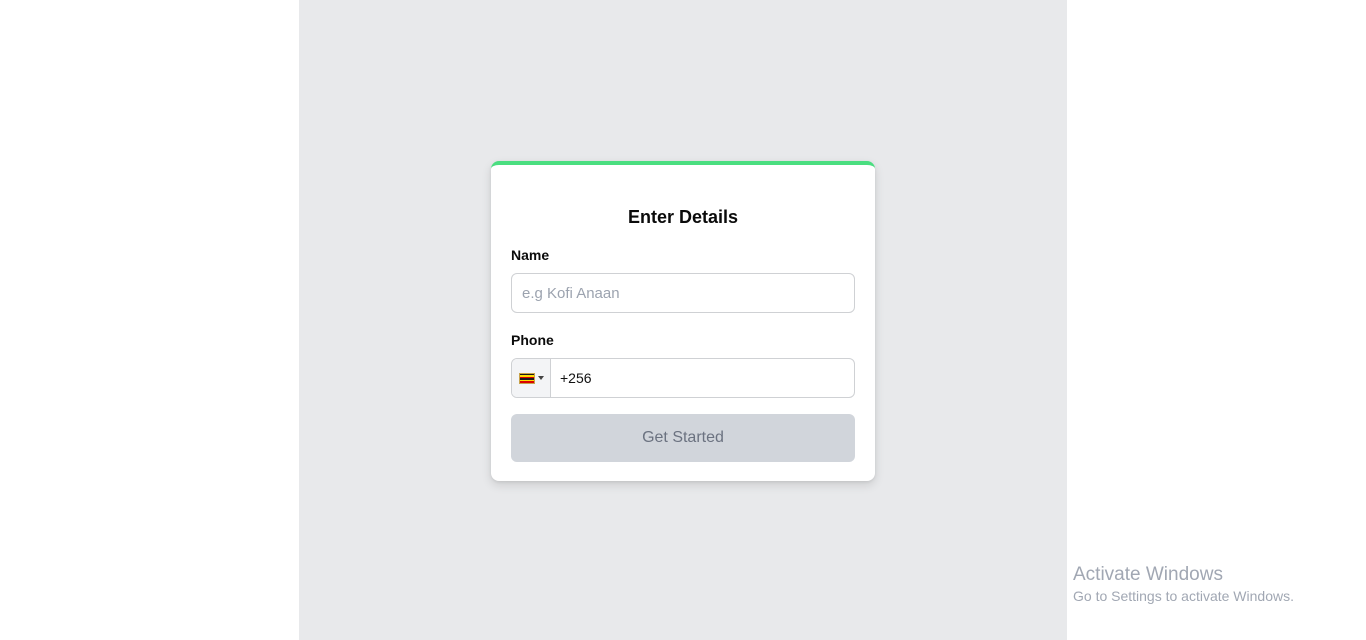 This screenshot has width=1366, height=640. What do you see at coordinates (683, 293) in the screenshot?
I see `name-input` at bounding box center [683, 293].